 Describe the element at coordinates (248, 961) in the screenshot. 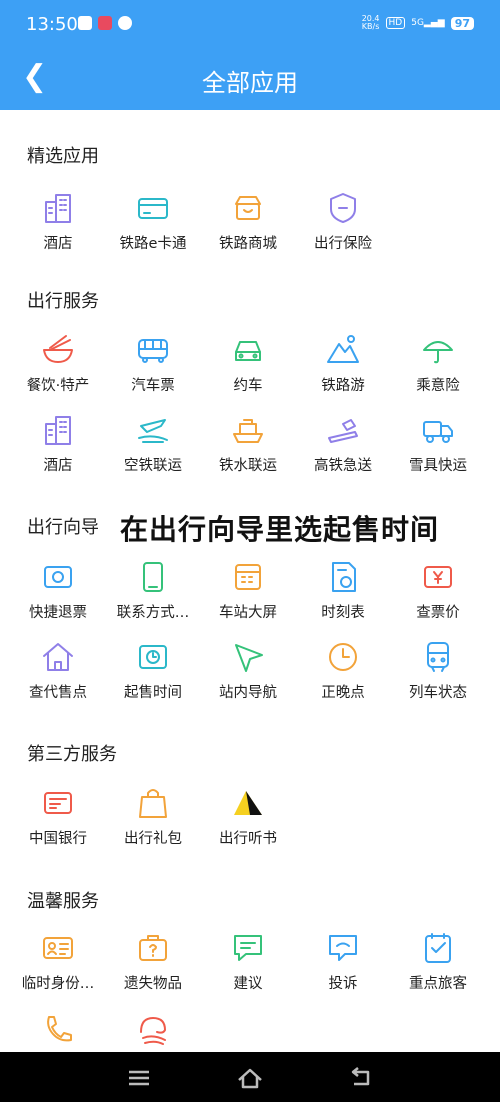

I see `app-item: 建议` at that location.